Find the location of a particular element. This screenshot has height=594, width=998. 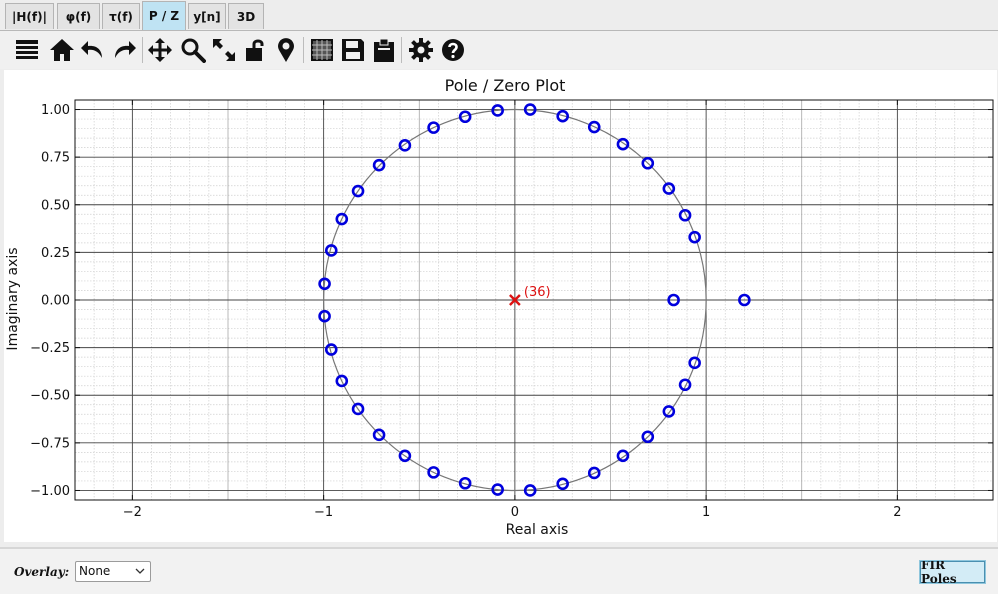

fit-view-icon is located at coordinates (224, 50).